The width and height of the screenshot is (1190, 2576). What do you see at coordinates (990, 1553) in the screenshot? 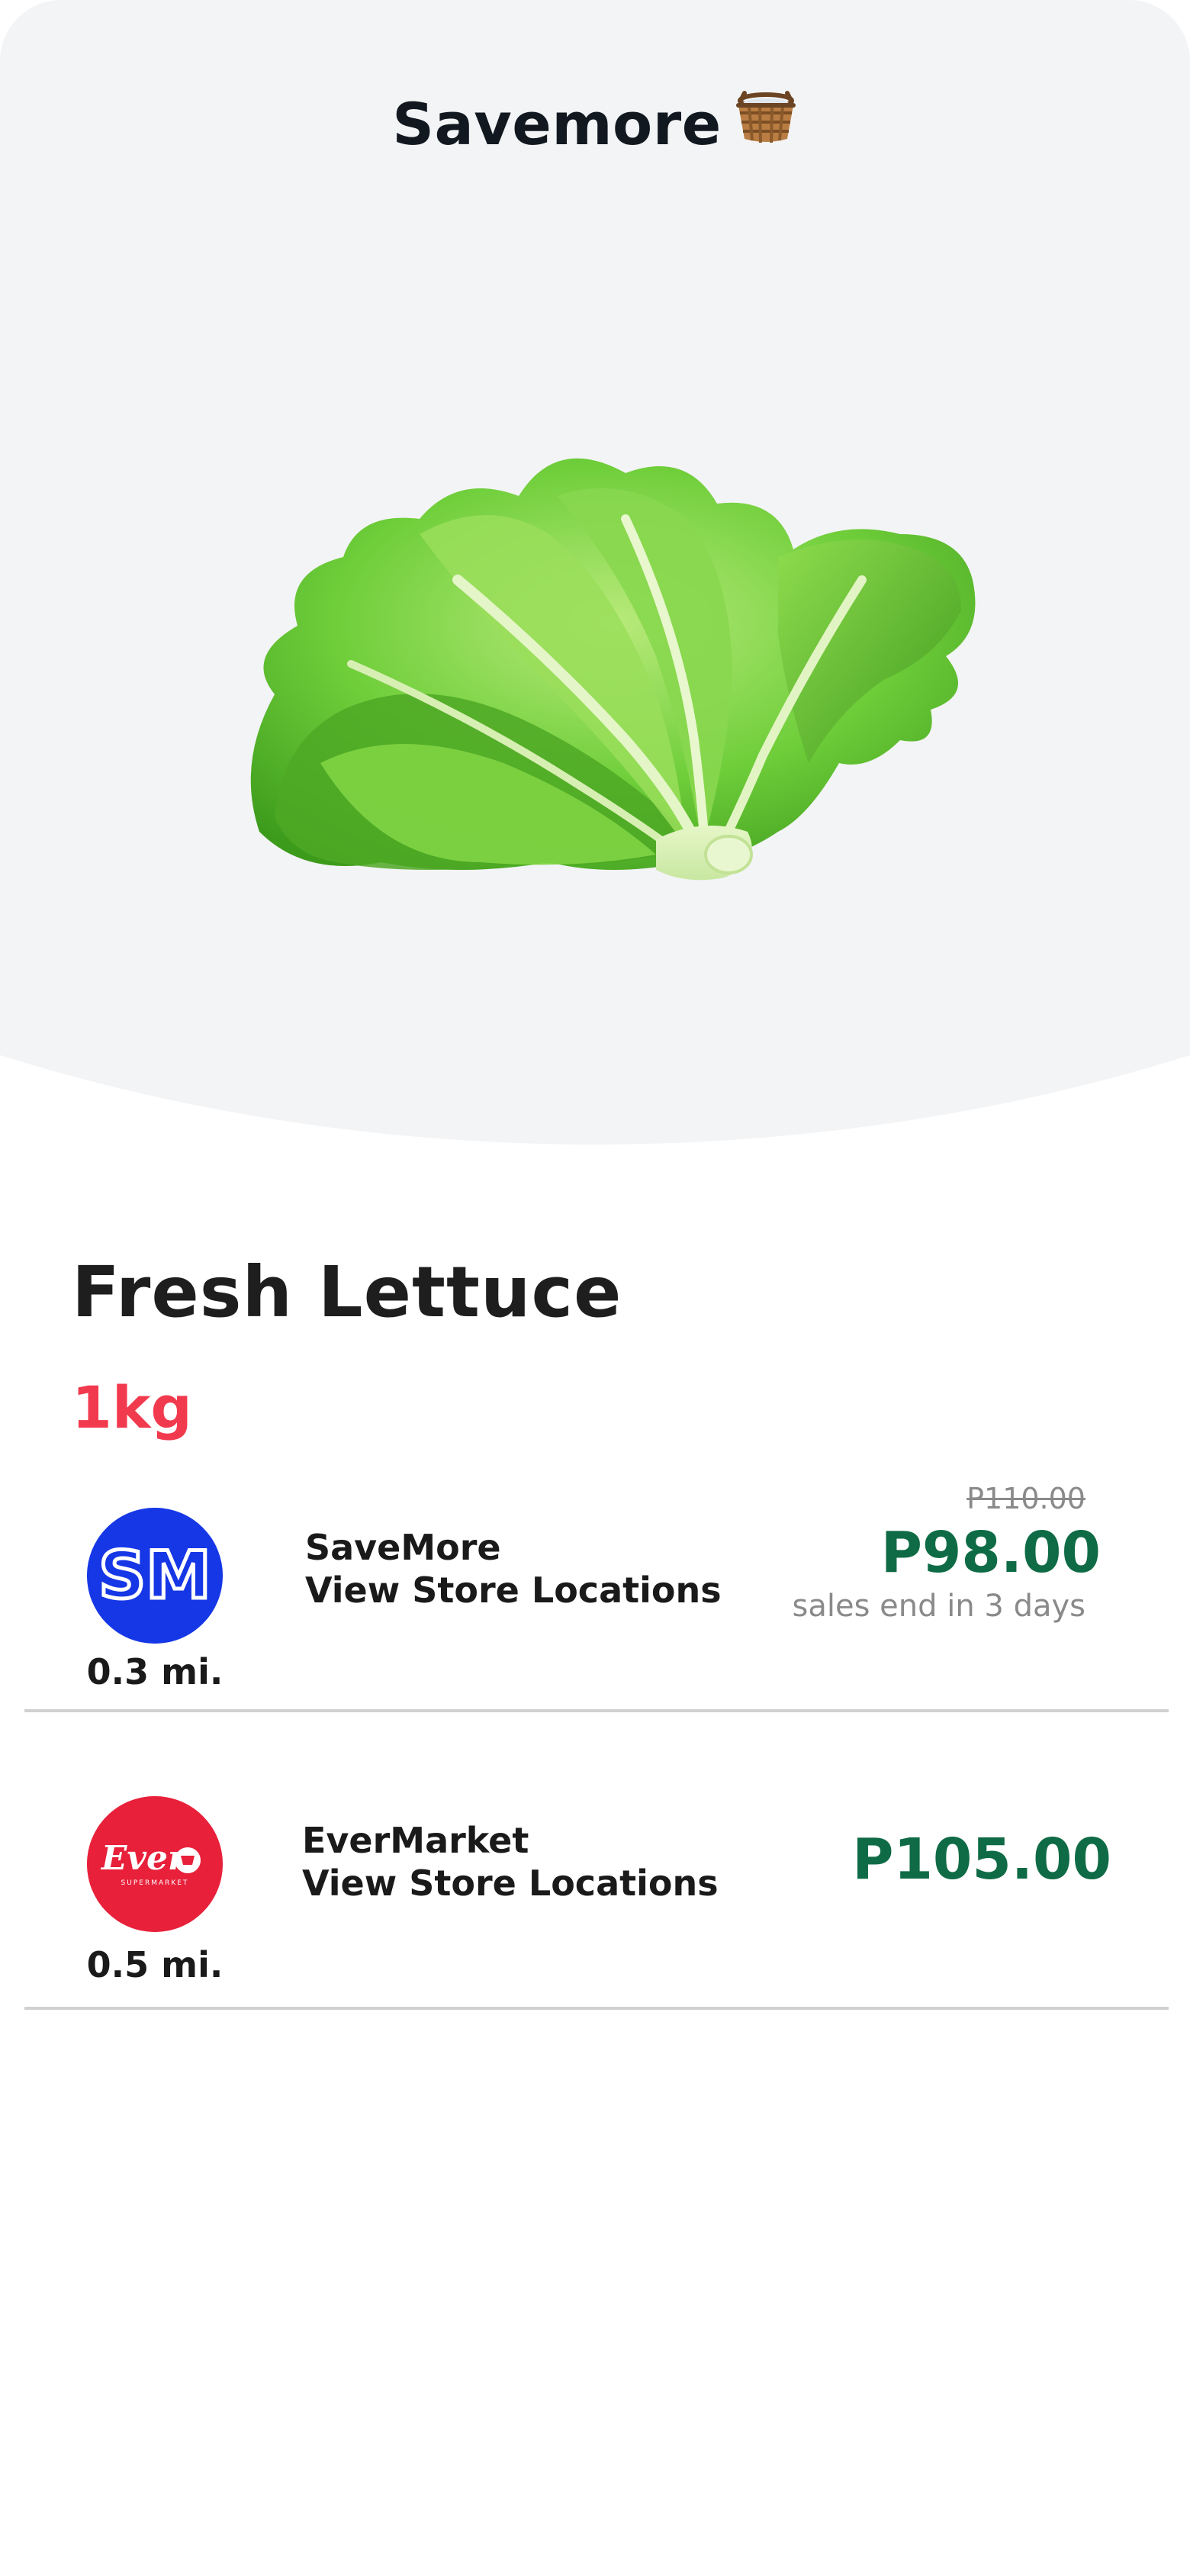
I see `sale-price: P98.00` at bounding box center [990, 1553].